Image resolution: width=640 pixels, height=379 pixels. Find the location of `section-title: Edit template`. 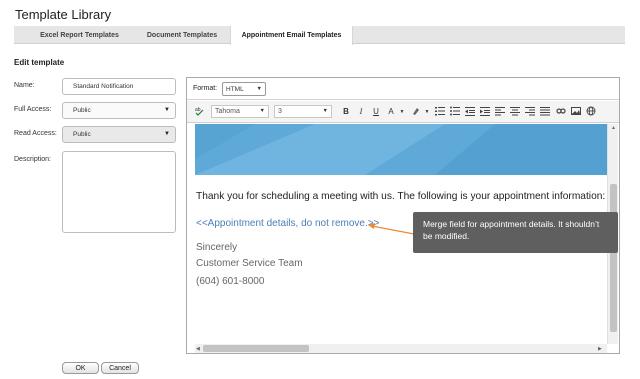

section-title: Edit template is located at coordinates (39, 62).